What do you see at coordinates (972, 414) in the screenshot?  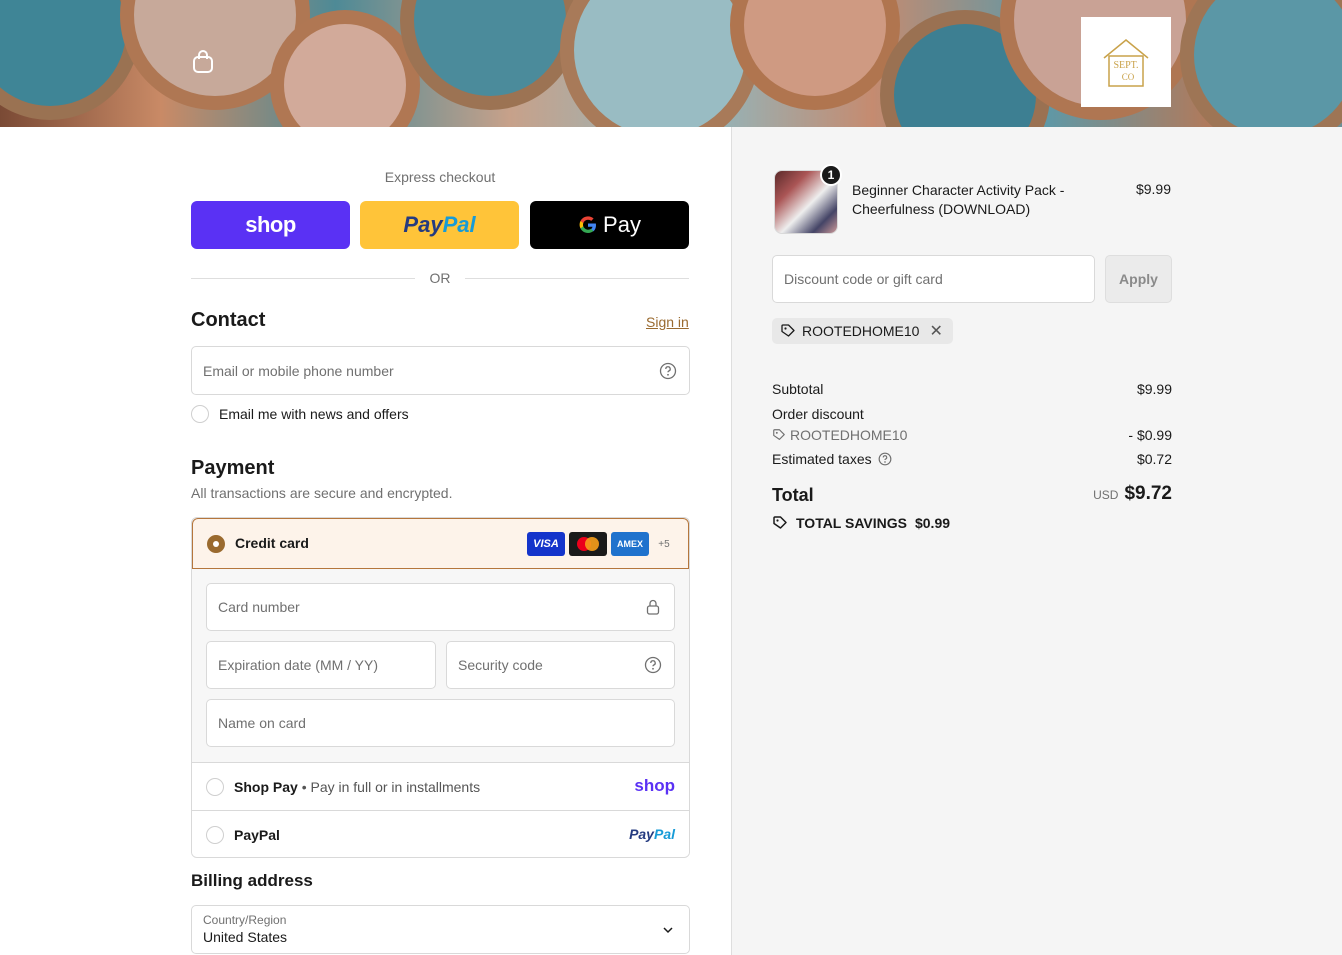 I see `order-discount-row: Order discount` at bounding box center [972, 414].